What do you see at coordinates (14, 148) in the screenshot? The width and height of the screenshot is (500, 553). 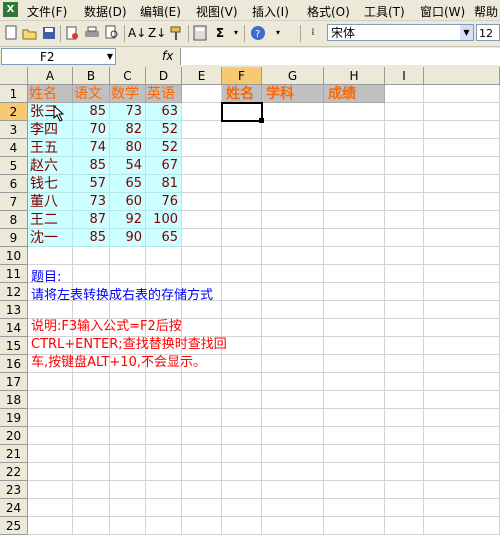 I see `row-header-4: 4` at bounding box center [14, 148].